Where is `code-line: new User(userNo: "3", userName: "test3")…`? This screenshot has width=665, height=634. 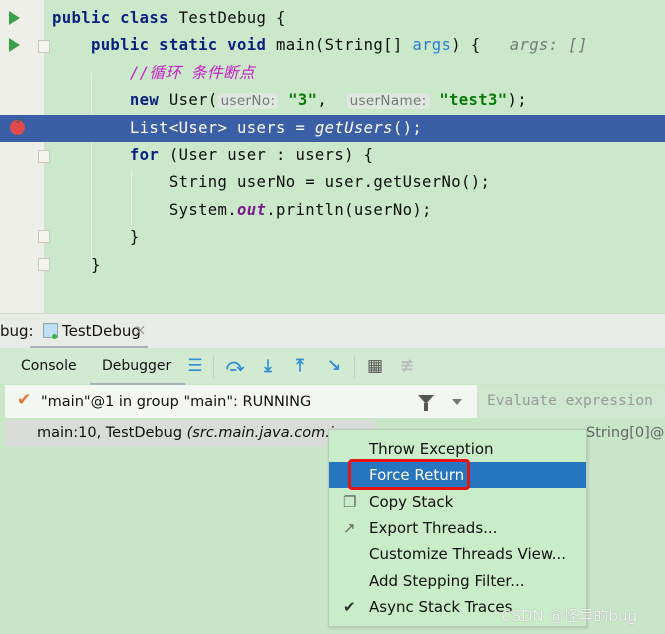 code-line: new User(userNo: "3", userName: "test3")… is located at coordinates (332, 100).